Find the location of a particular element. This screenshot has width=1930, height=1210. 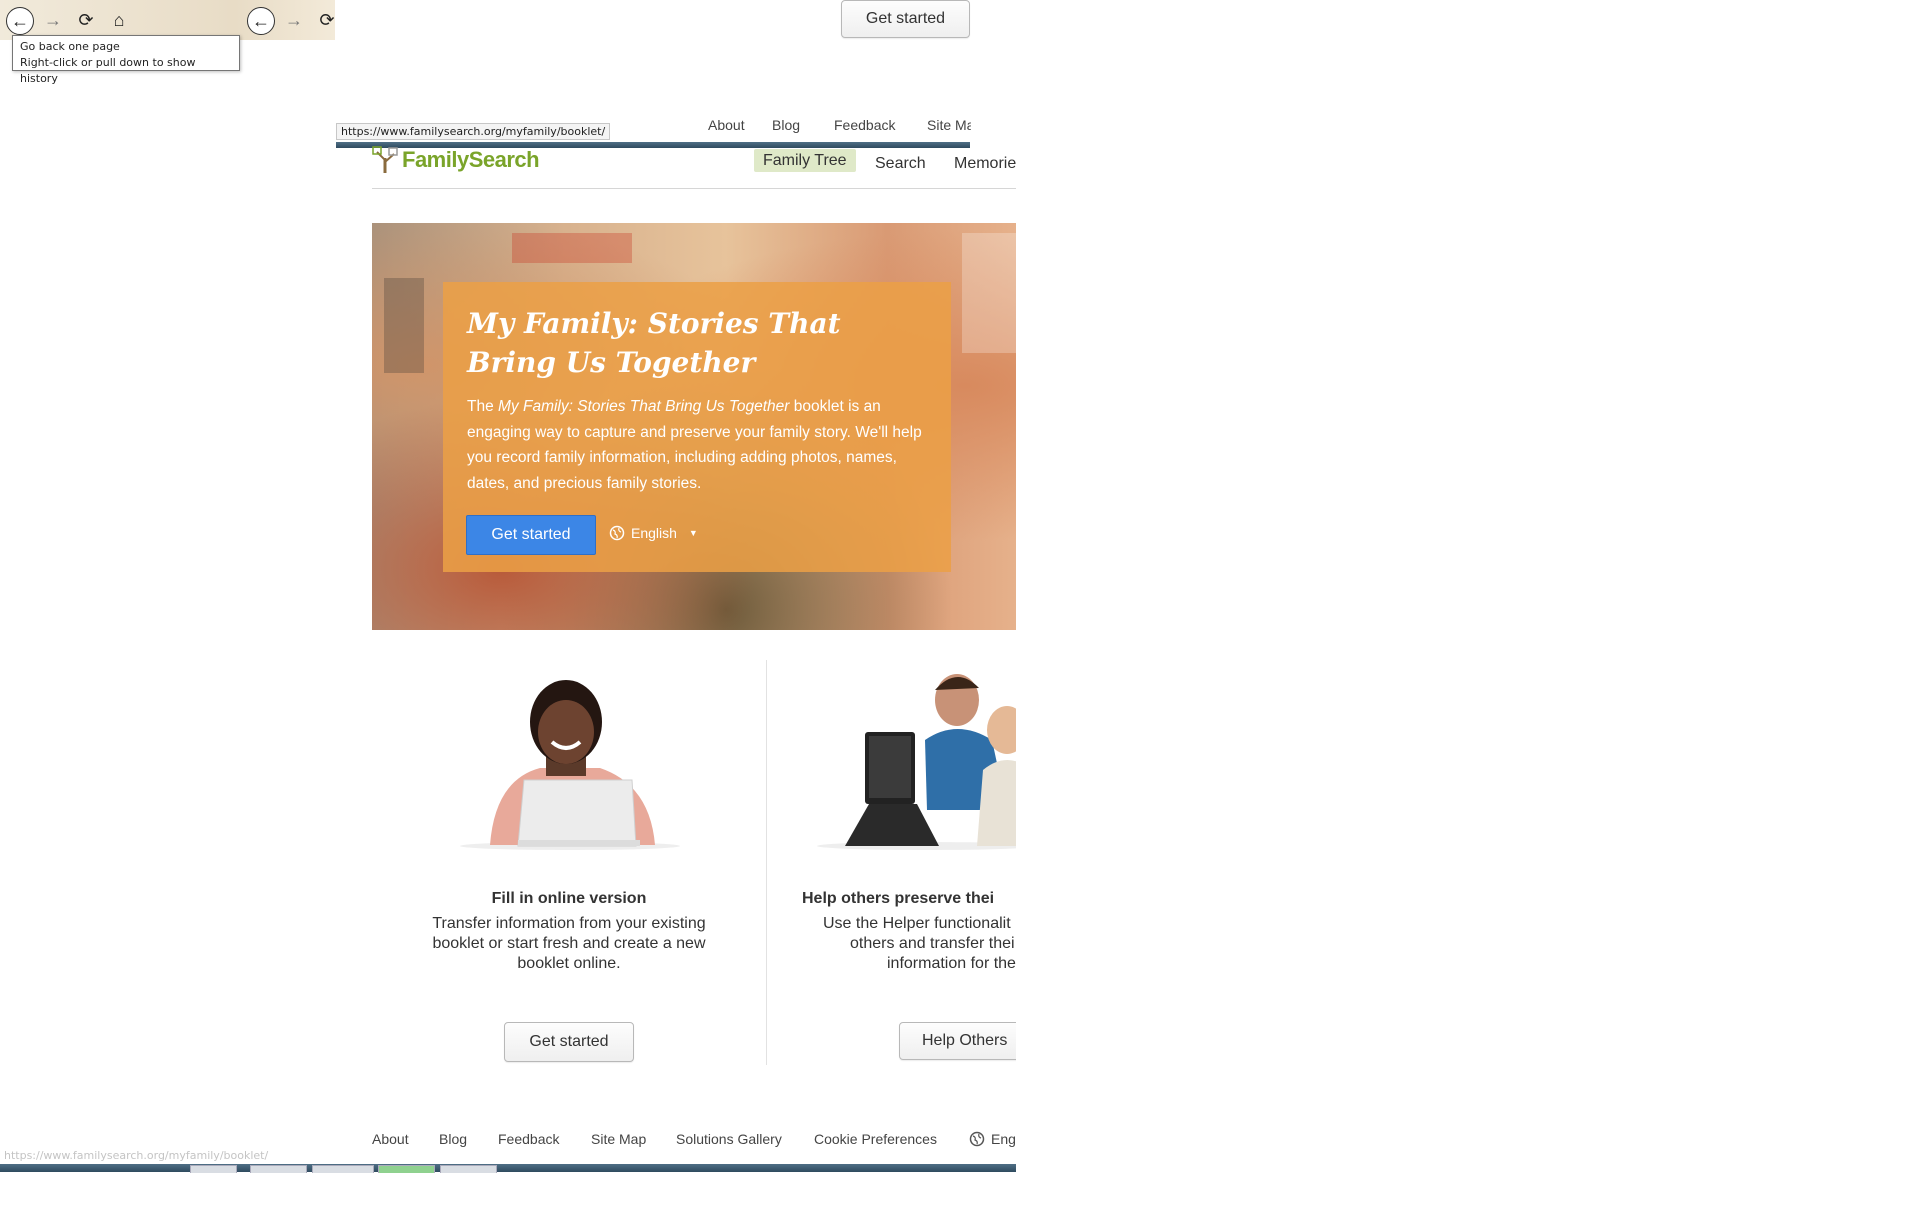

caret-down-icon: ▼ is located at coordinates (693, 533).